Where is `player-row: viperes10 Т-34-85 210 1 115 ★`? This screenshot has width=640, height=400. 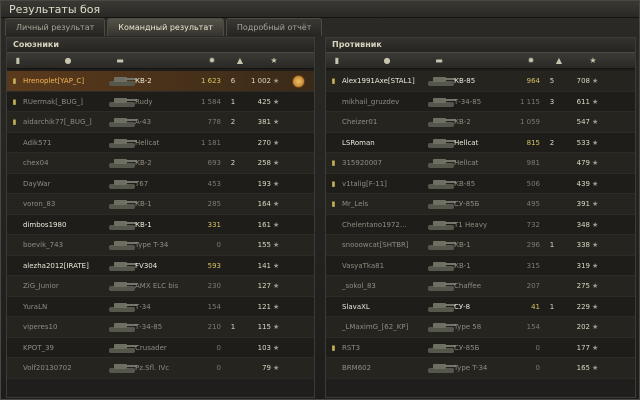 player-row: viperes10 Т-34-85 210 1 115 ★ is located at coordinates (160, 327).